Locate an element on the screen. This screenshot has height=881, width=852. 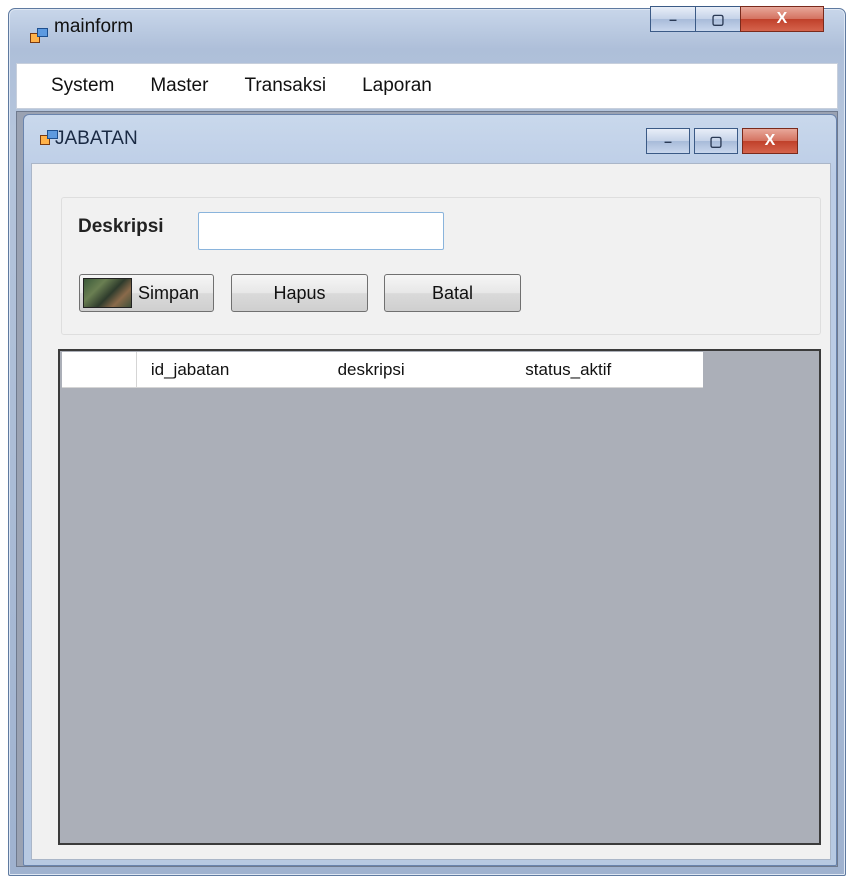
deskripsi-label: Deskripsi is located at coordinates (121, 226).